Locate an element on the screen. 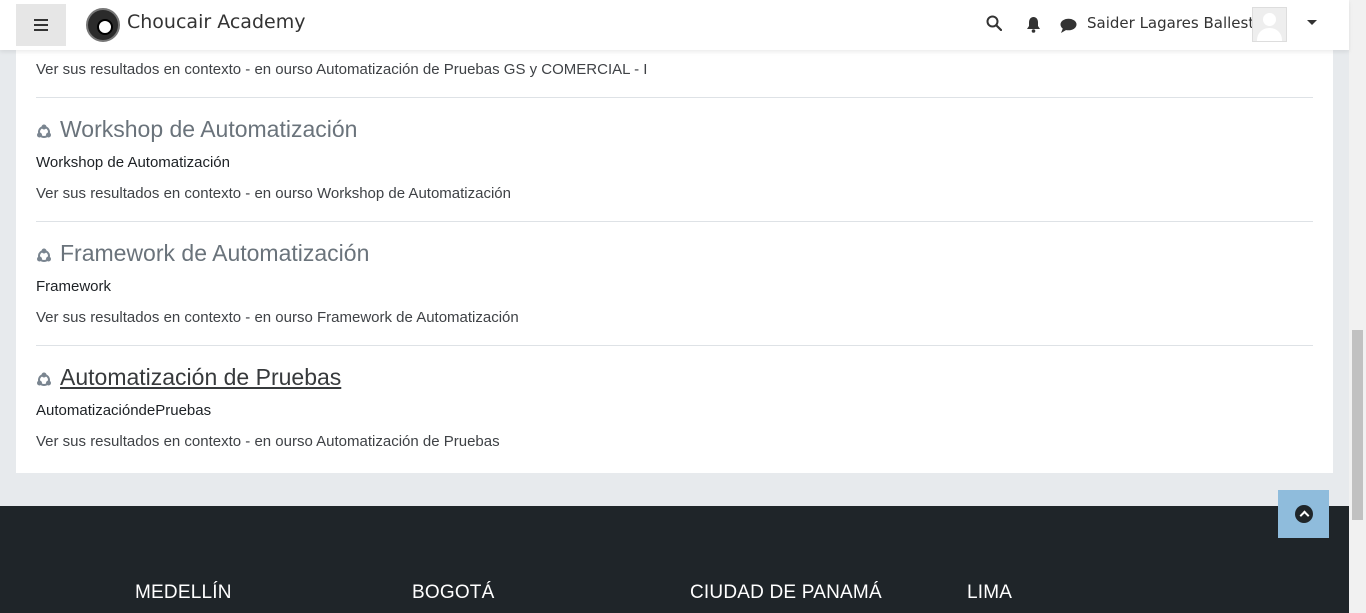 This screenshot has width=1366, height=613. result-summary: Framework is located at coordinates (74, 286).